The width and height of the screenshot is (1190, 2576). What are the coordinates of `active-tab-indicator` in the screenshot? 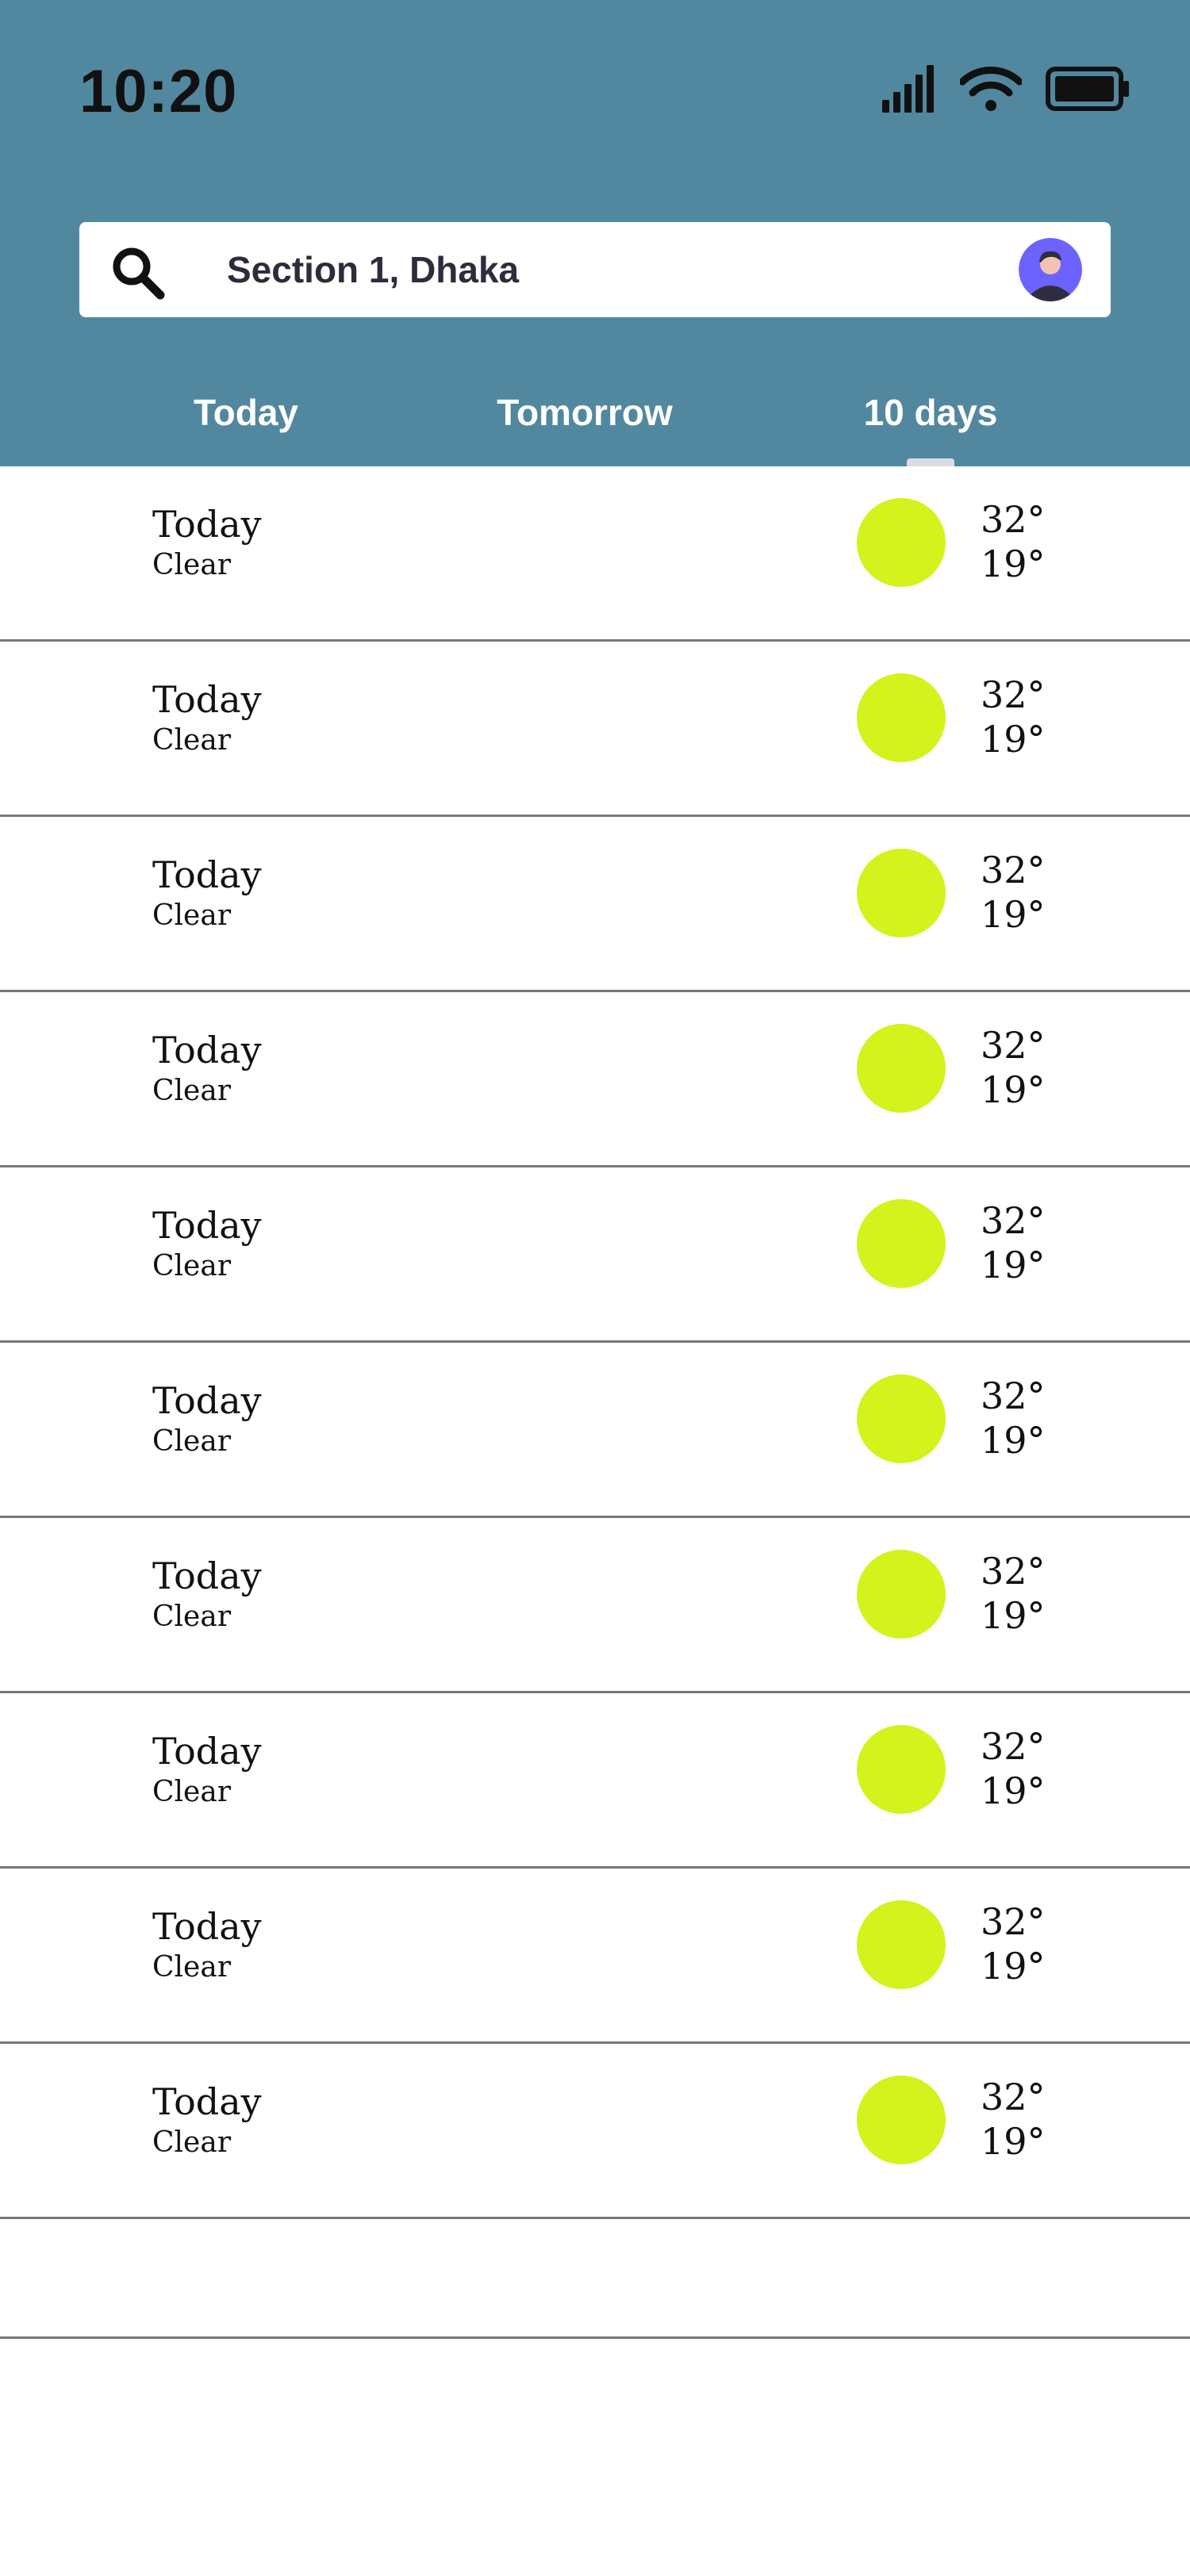 It's located at (930, 462).